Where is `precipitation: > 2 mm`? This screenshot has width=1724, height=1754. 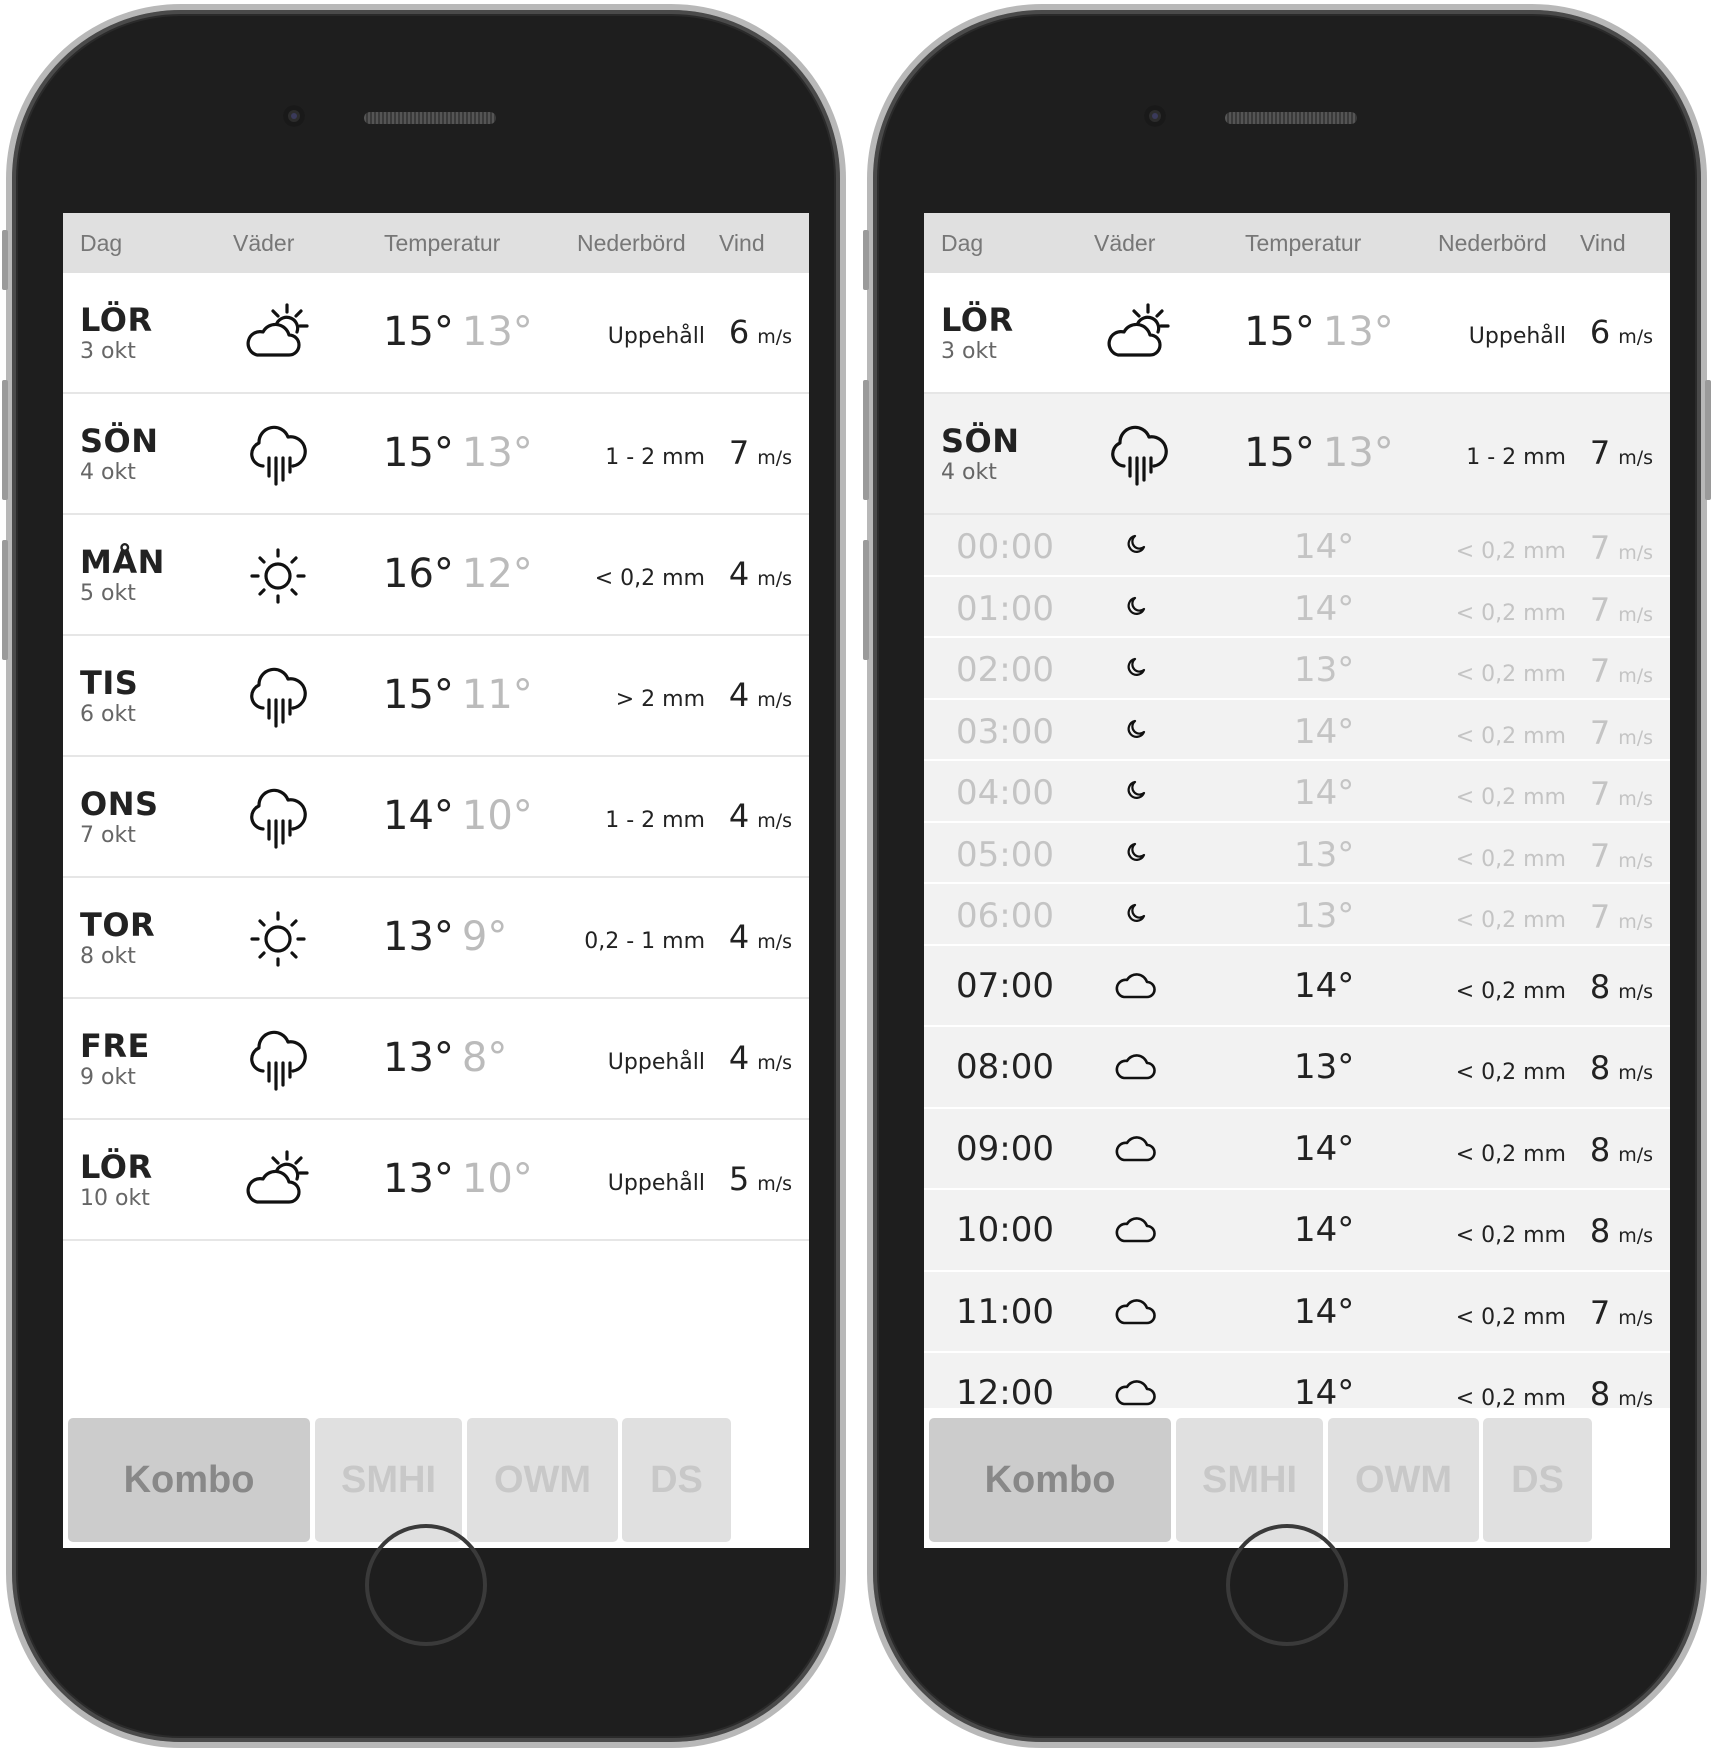
precipitation: > 2 mm is located at coordinates (660, 699).